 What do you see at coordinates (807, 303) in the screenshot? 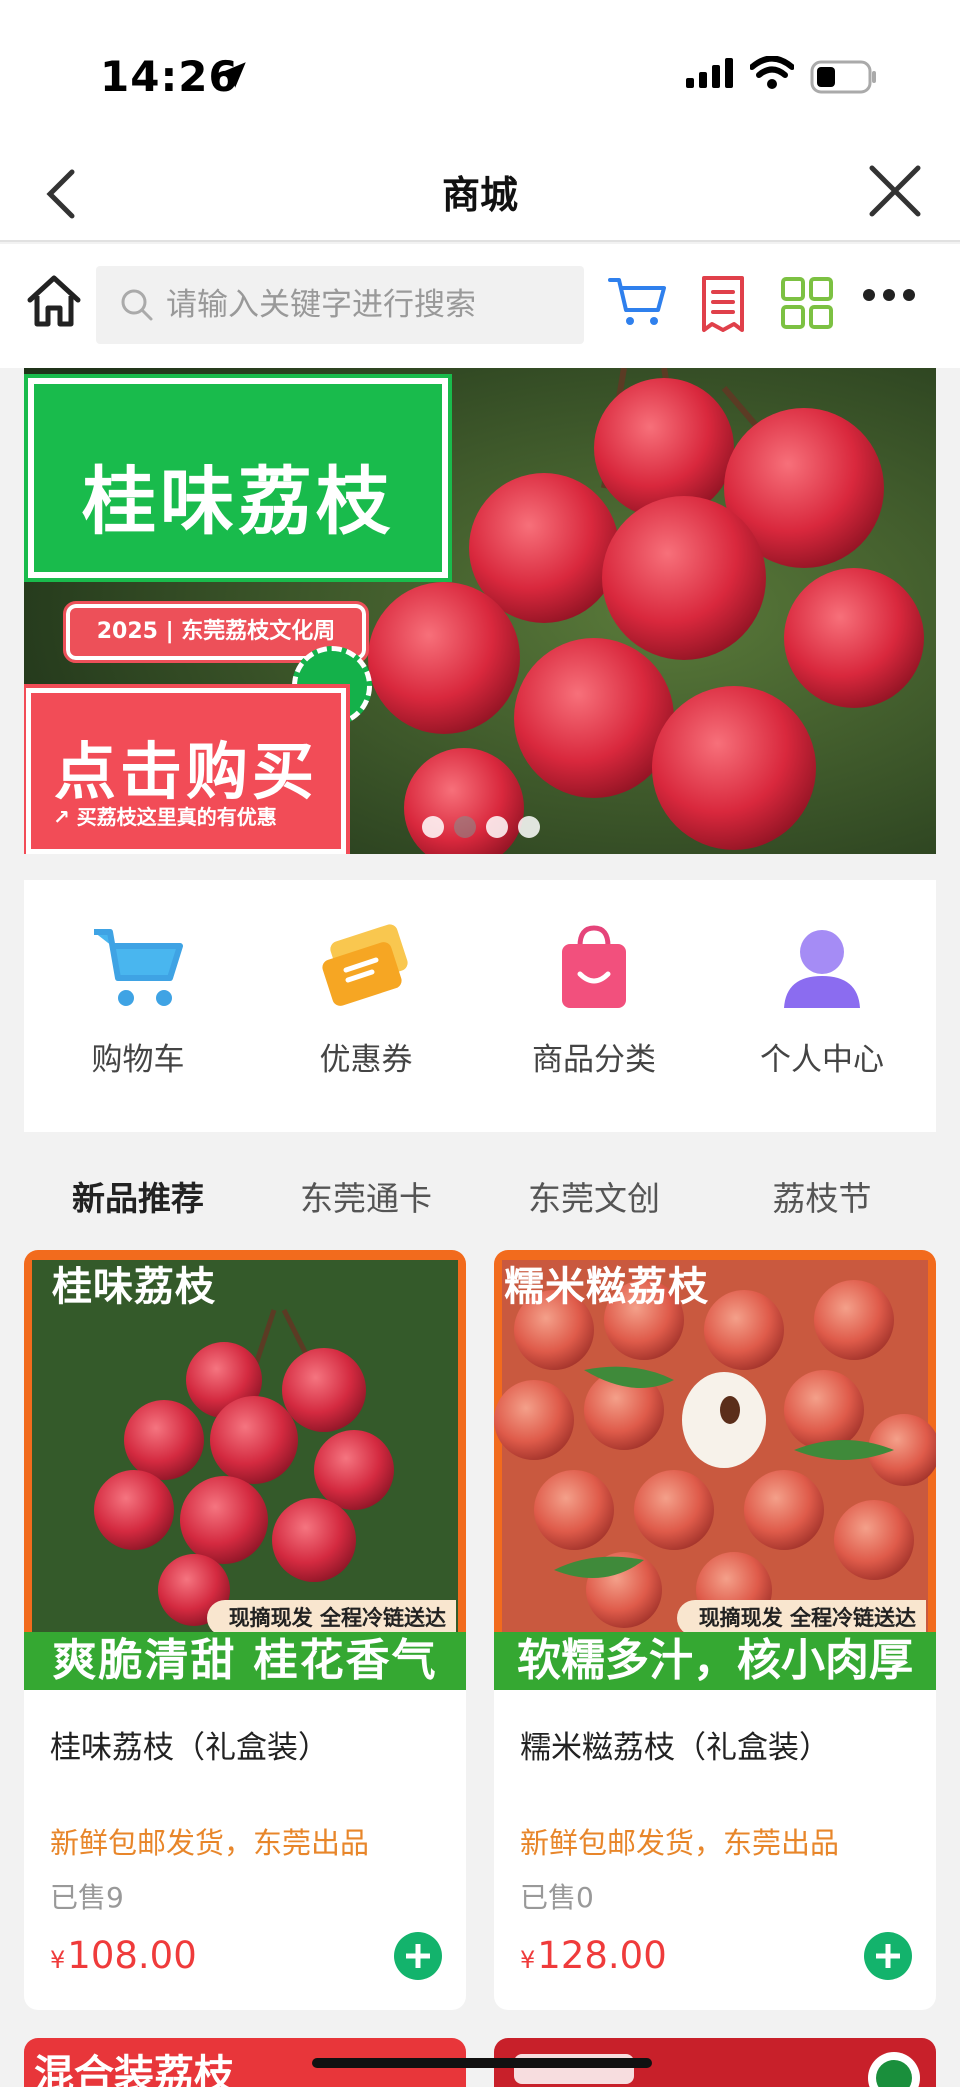
I see `category-grid-icon` at bounding box center [807, 303].